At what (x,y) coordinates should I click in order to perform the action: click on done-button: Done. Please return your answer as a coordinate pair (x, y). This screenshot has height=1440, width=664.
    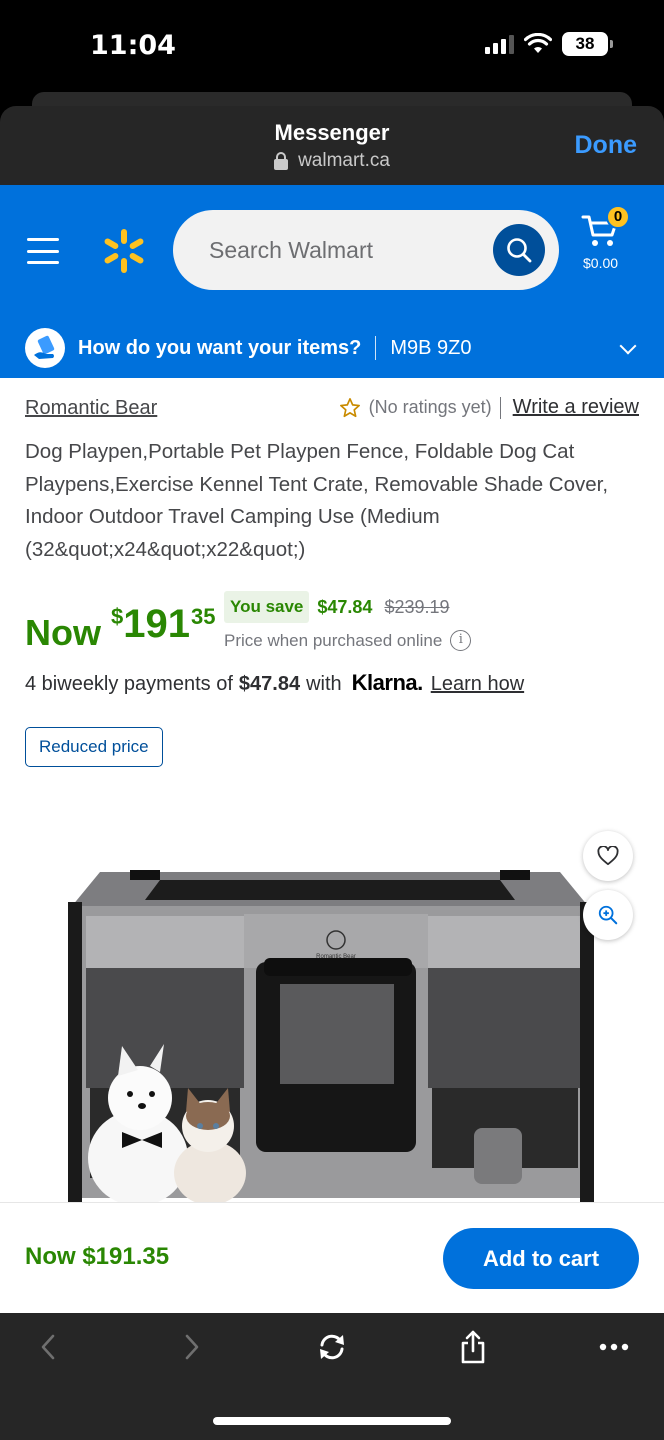
    Looking at the image, I should click on (606, 145).